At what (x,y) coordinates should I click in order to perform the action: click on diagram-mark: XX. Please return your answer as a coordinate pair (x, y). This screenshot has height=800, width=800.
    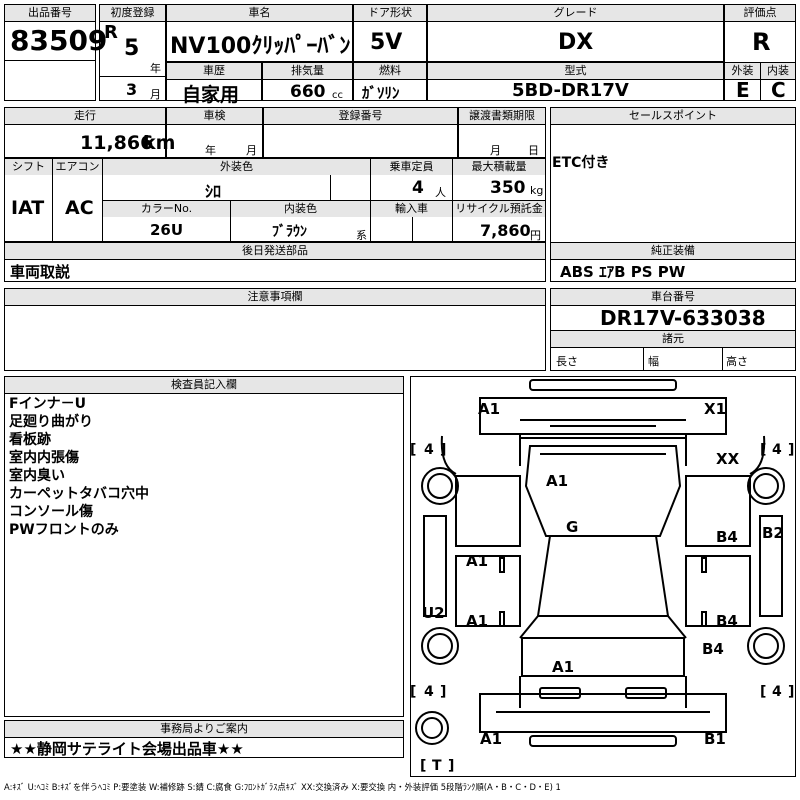
    Looking at the image, I should click on (728, 459).